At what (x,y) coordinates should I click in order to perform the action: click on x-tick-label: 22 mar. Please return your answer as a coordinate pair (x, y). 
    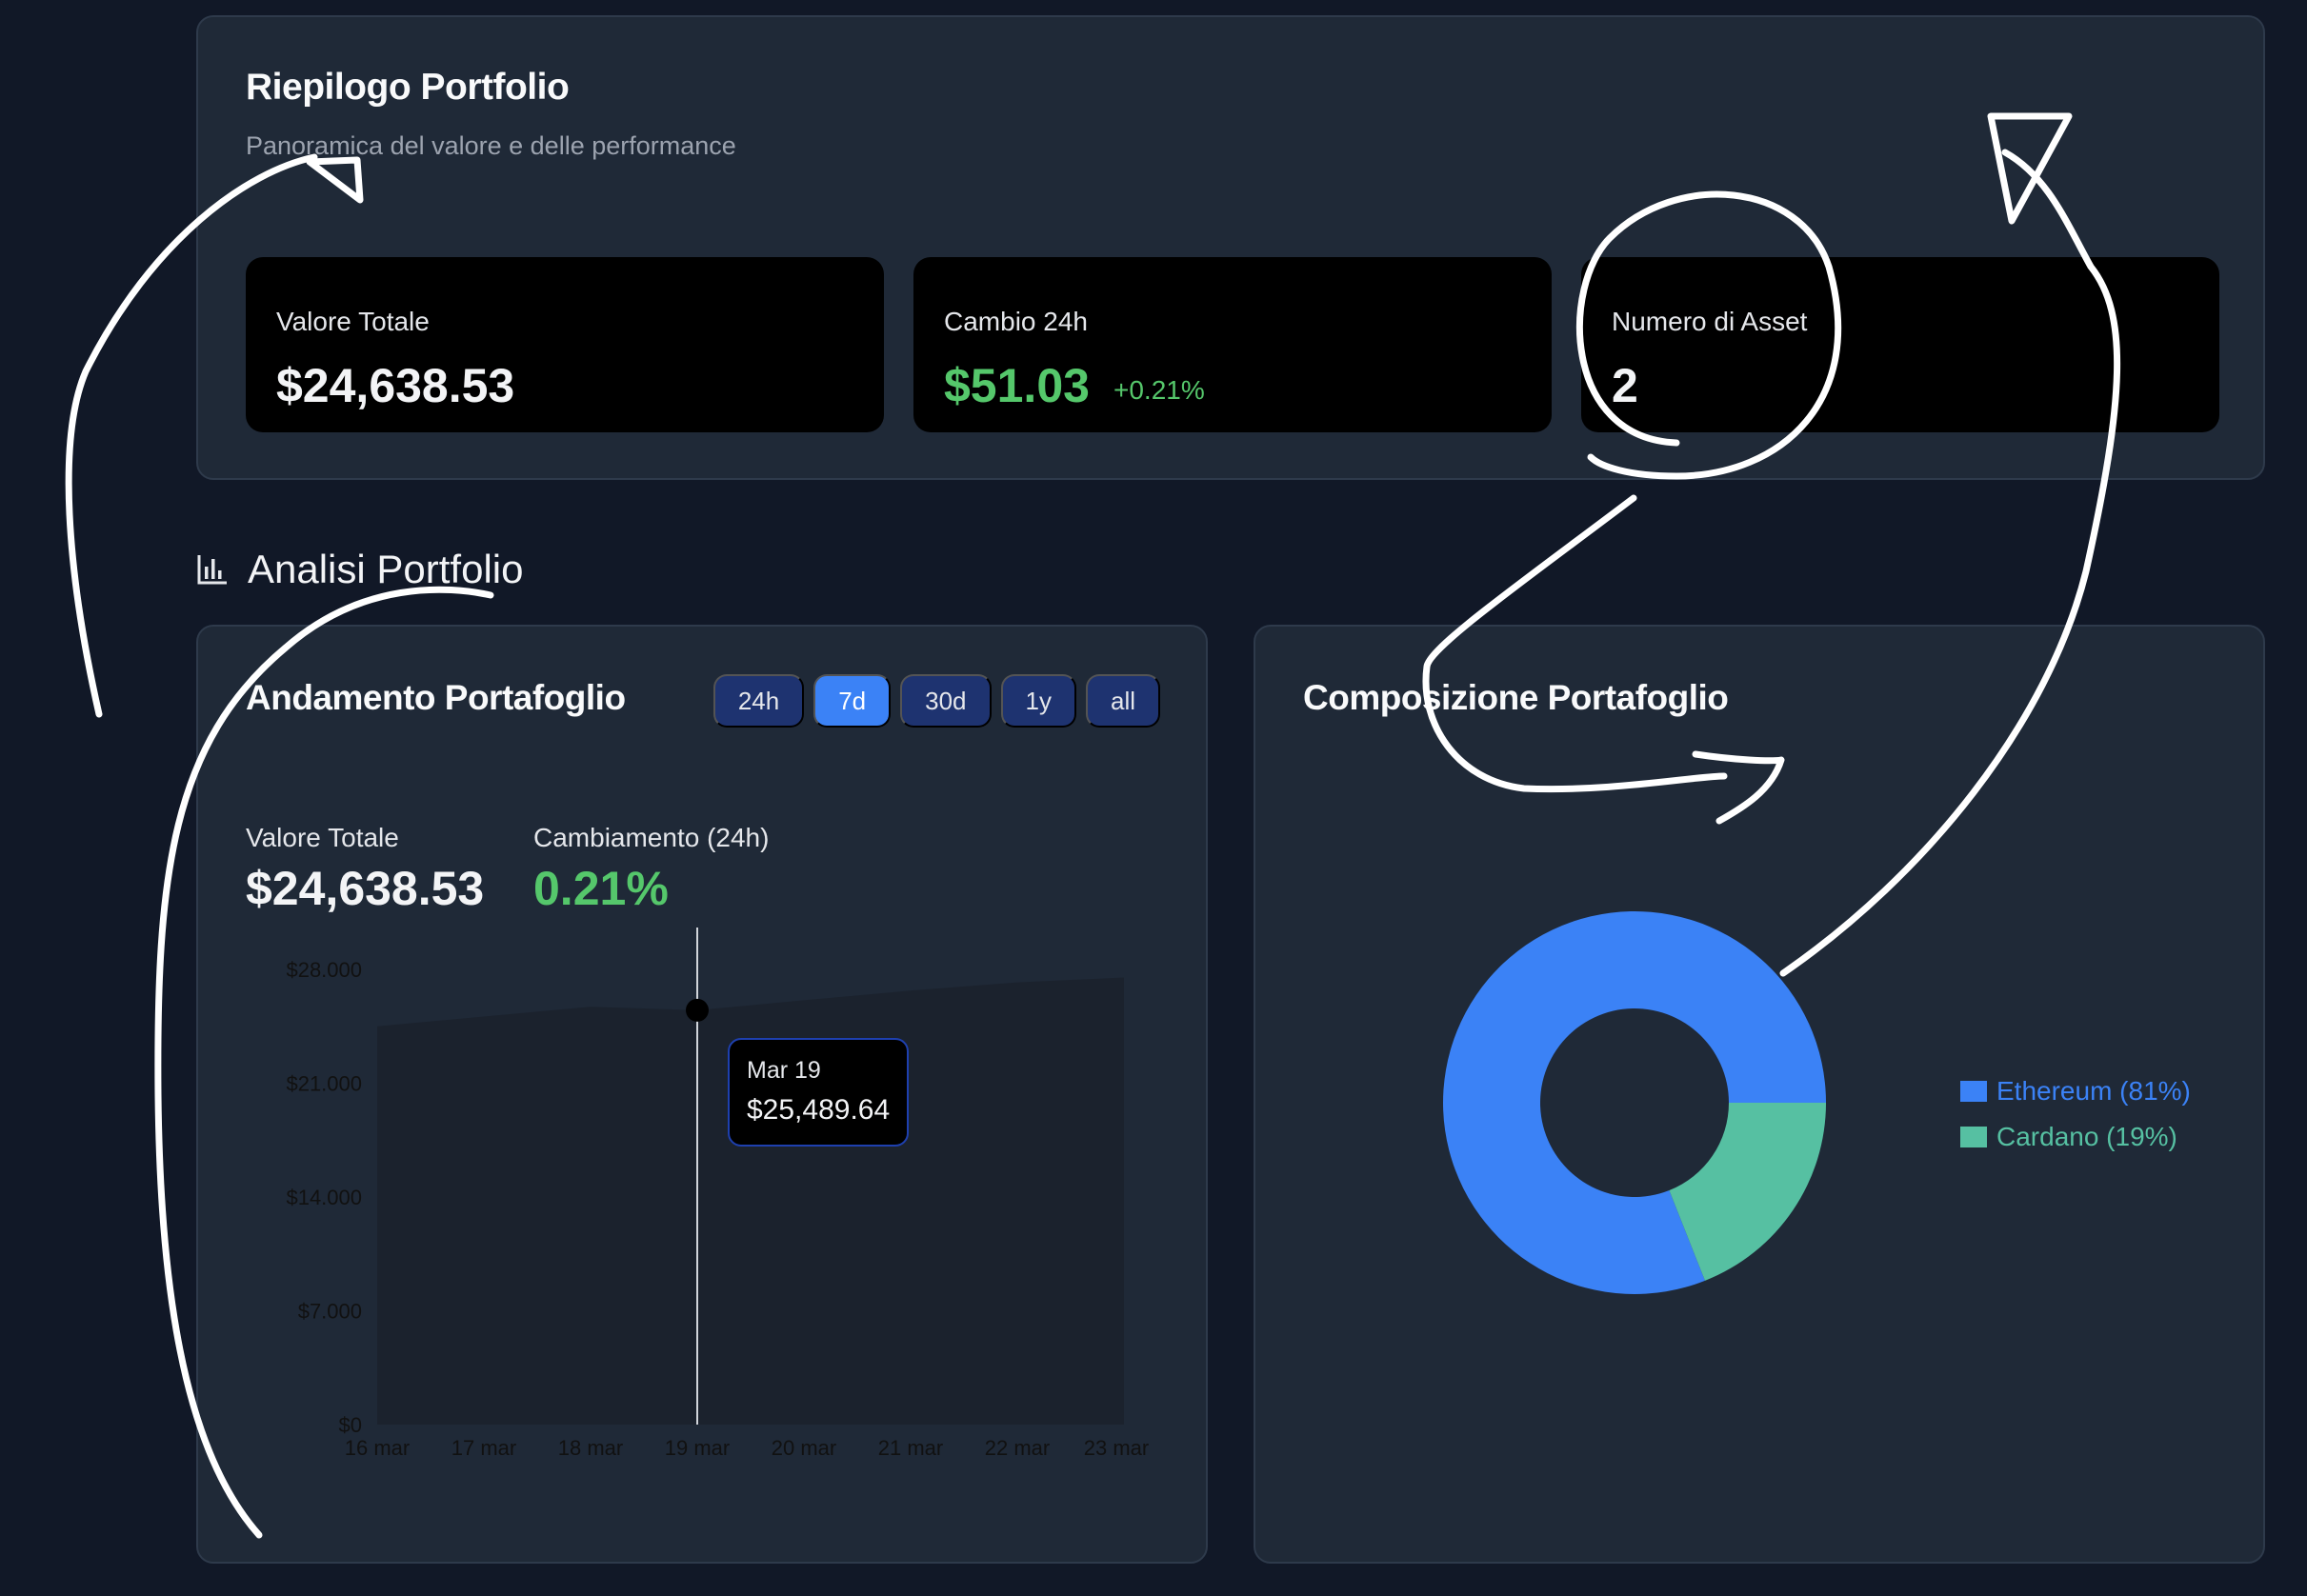
    Looking at the image, I should click on (1018, 1448).